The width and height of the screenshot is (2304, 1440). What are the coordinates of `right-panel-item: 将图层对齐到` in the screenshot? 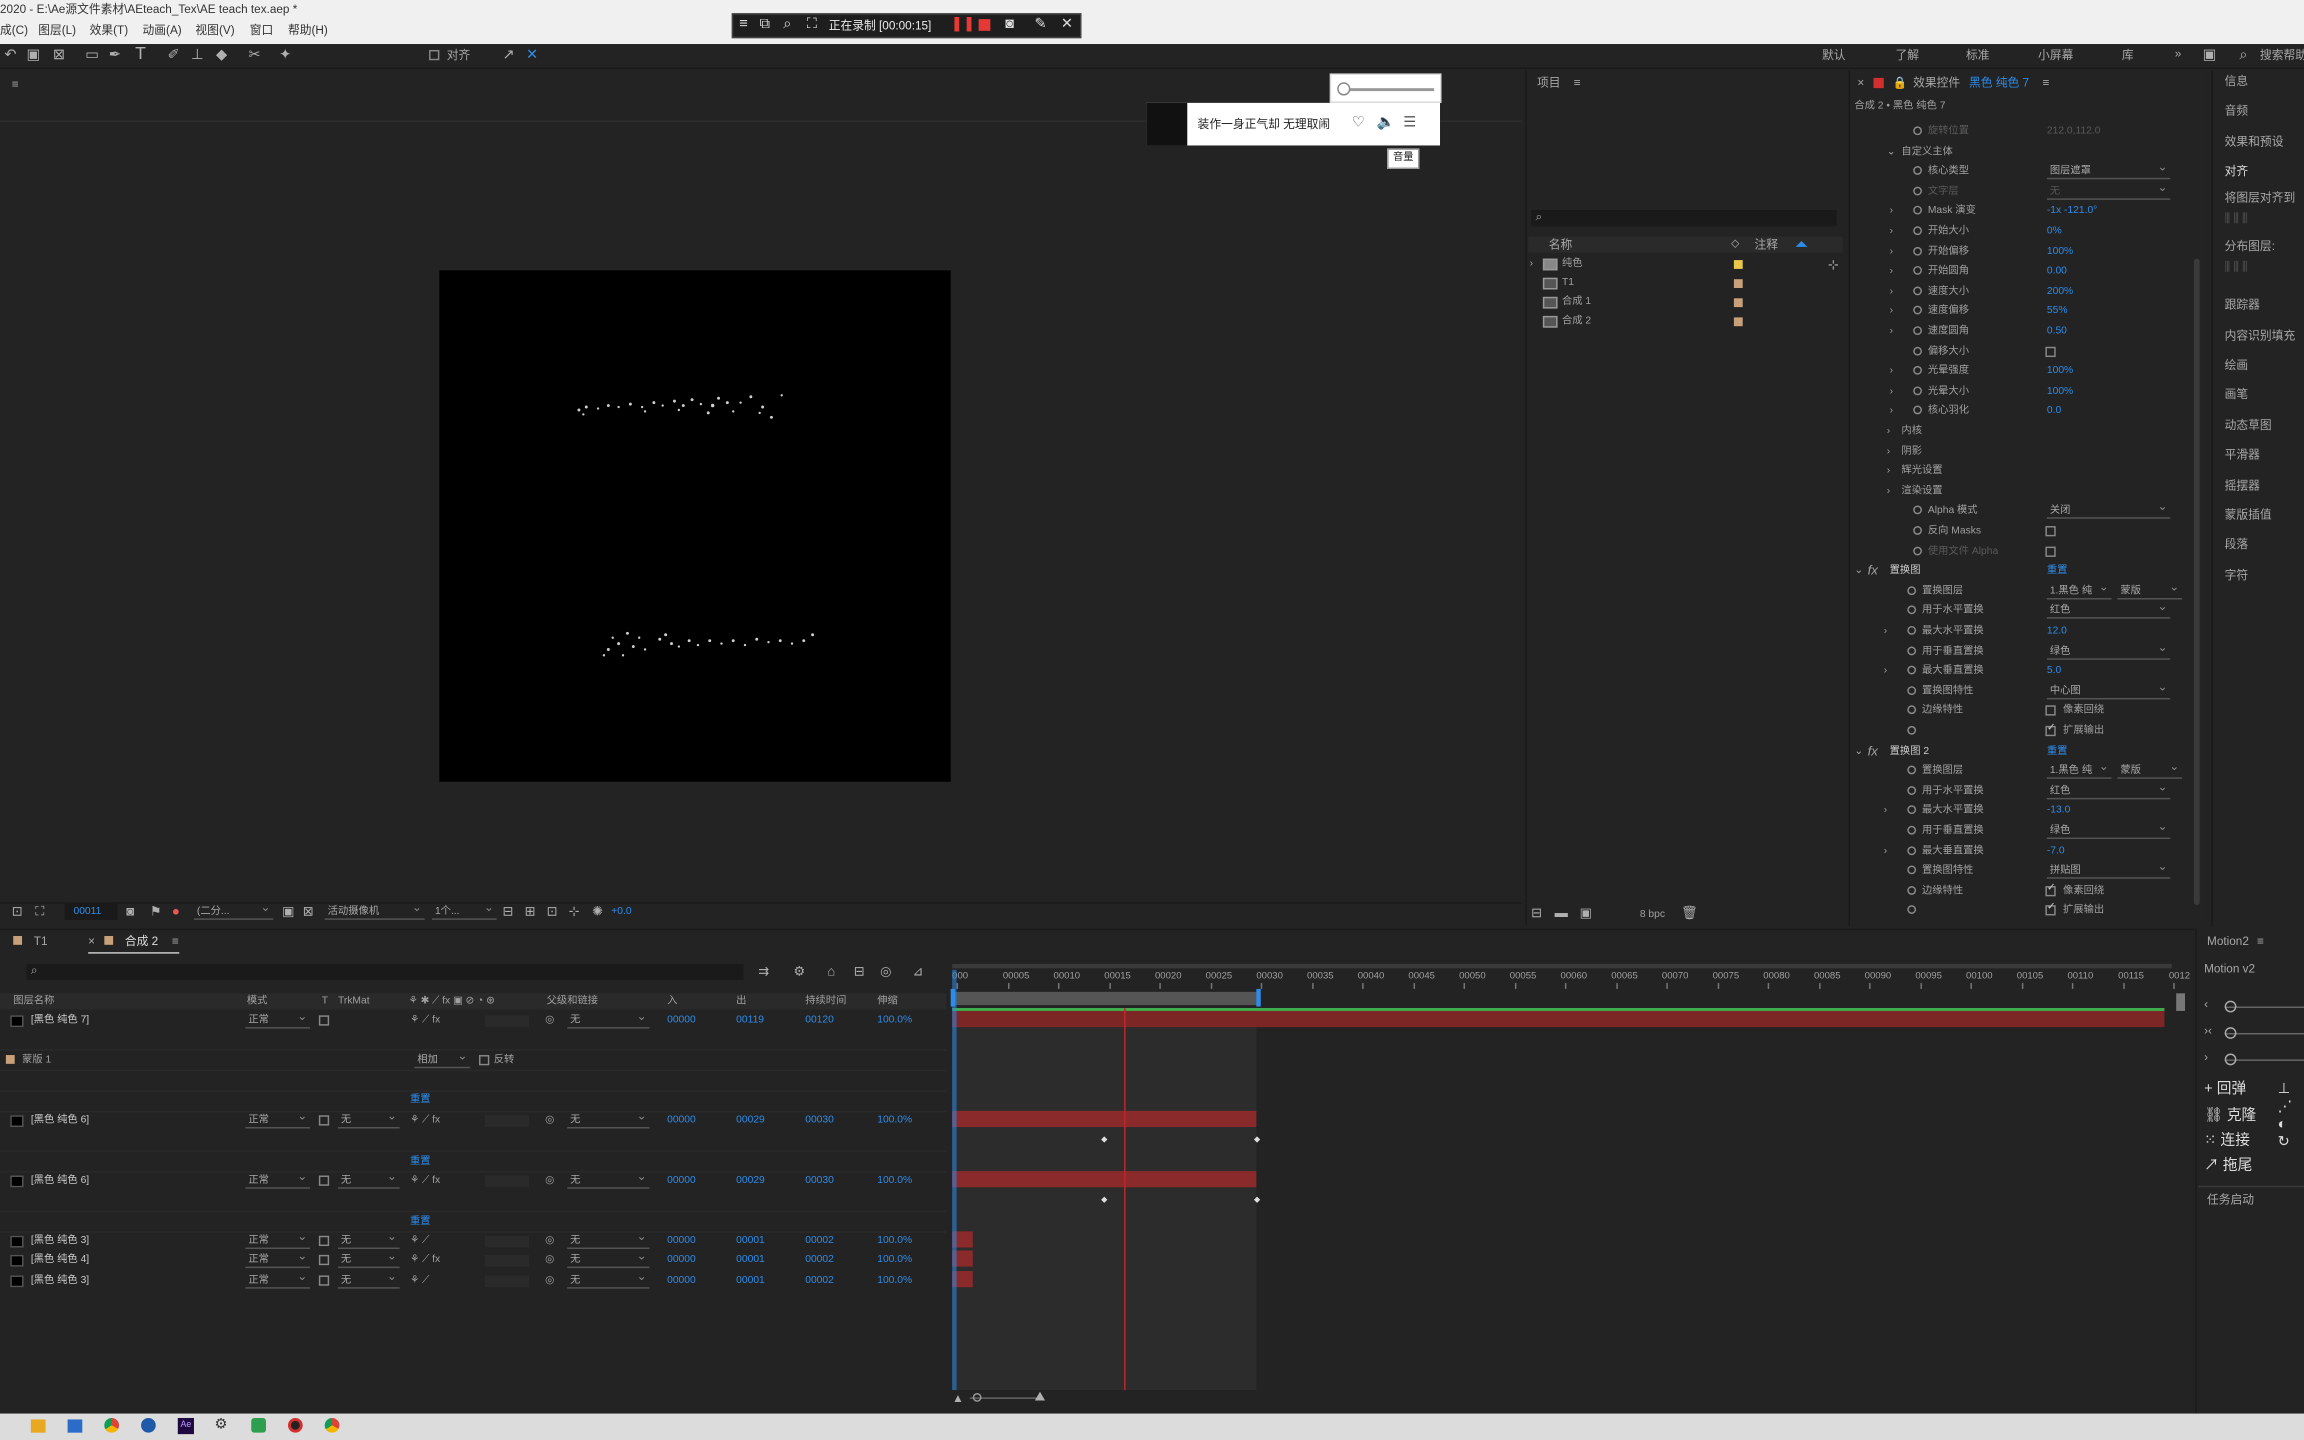 It's located at (2260, 199).